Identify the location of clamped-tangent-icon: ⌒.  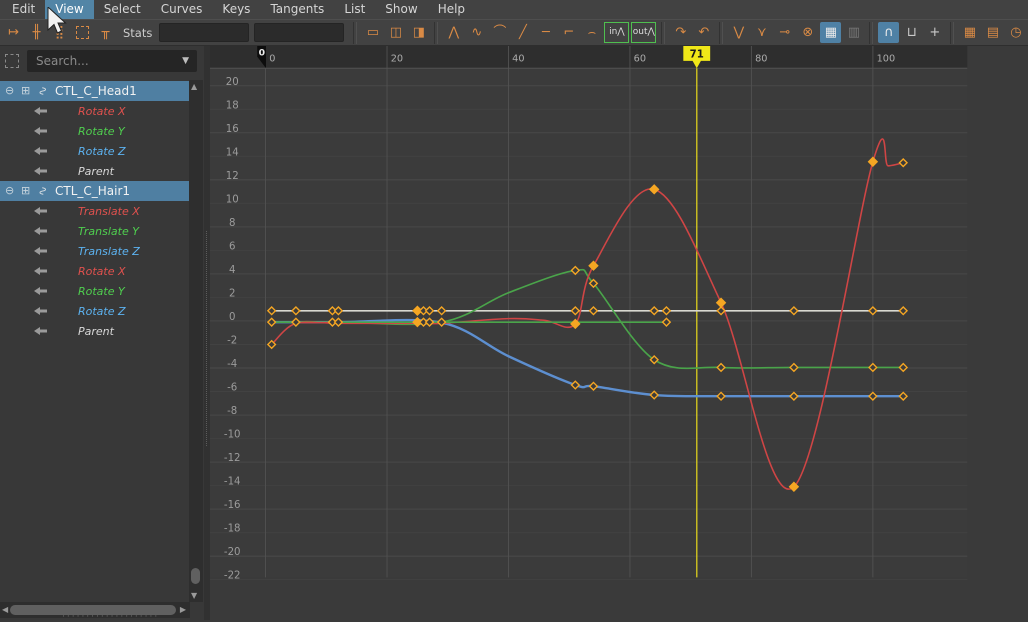
(499, 32).